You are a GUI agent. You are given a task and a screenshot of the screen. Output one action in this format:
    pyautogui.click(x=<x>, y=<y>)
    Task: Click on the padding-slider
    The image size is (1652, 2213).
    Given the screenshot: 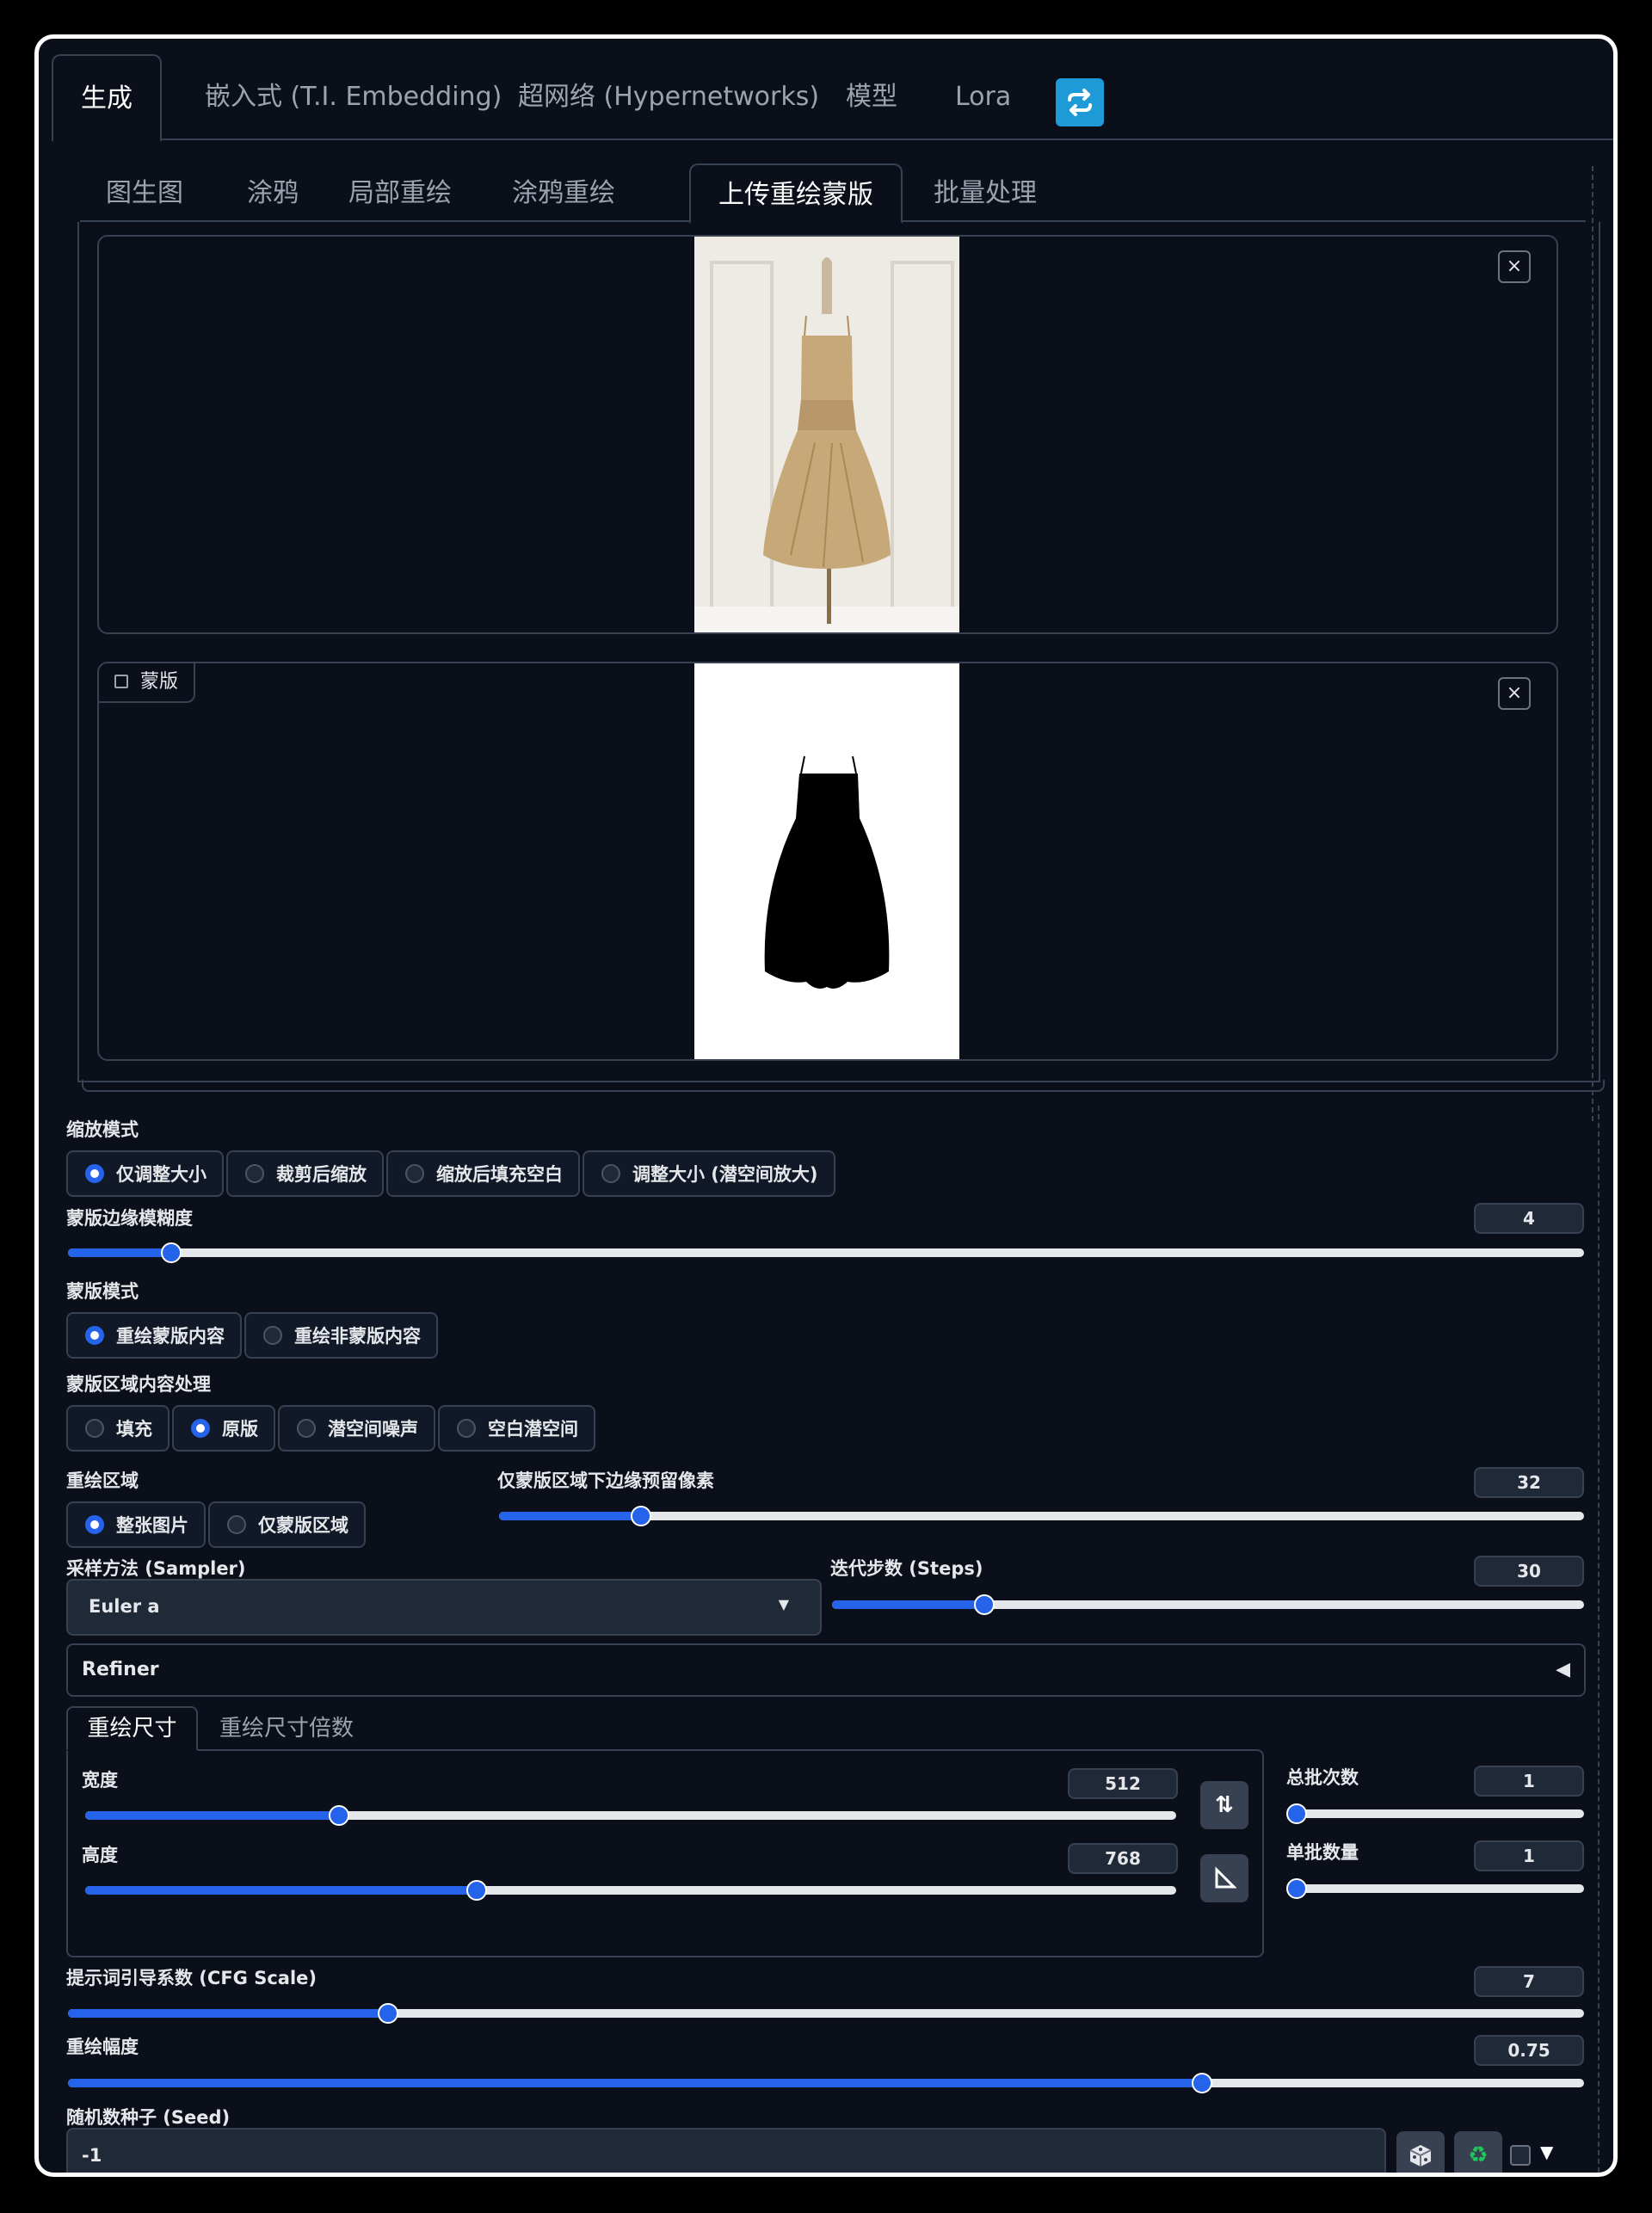 What is the action you would take?
    pyautogui.click(x=1041, y=1516)
    